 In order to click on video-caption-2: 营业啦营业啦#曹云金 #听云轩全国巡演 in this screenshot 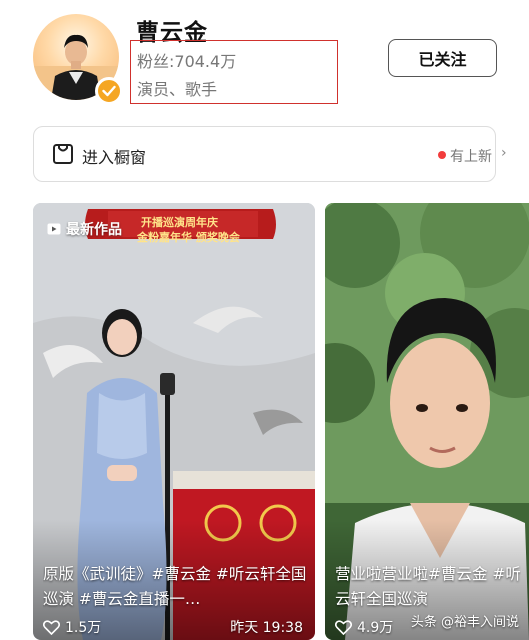, I will do `click(428, 586)`.